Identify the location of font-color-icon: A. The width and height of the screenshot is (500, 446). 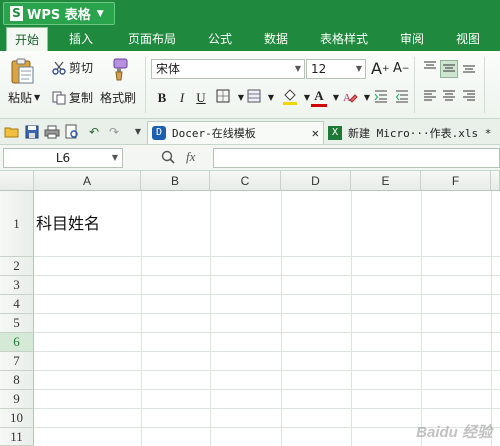
(319, 95).